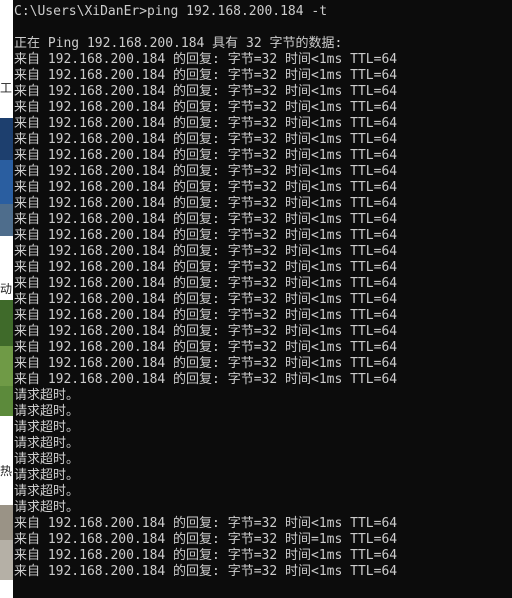  Describe the element at coordinates (6, 88) in the screenshot. I see `strip-text-1: 工` at that location.